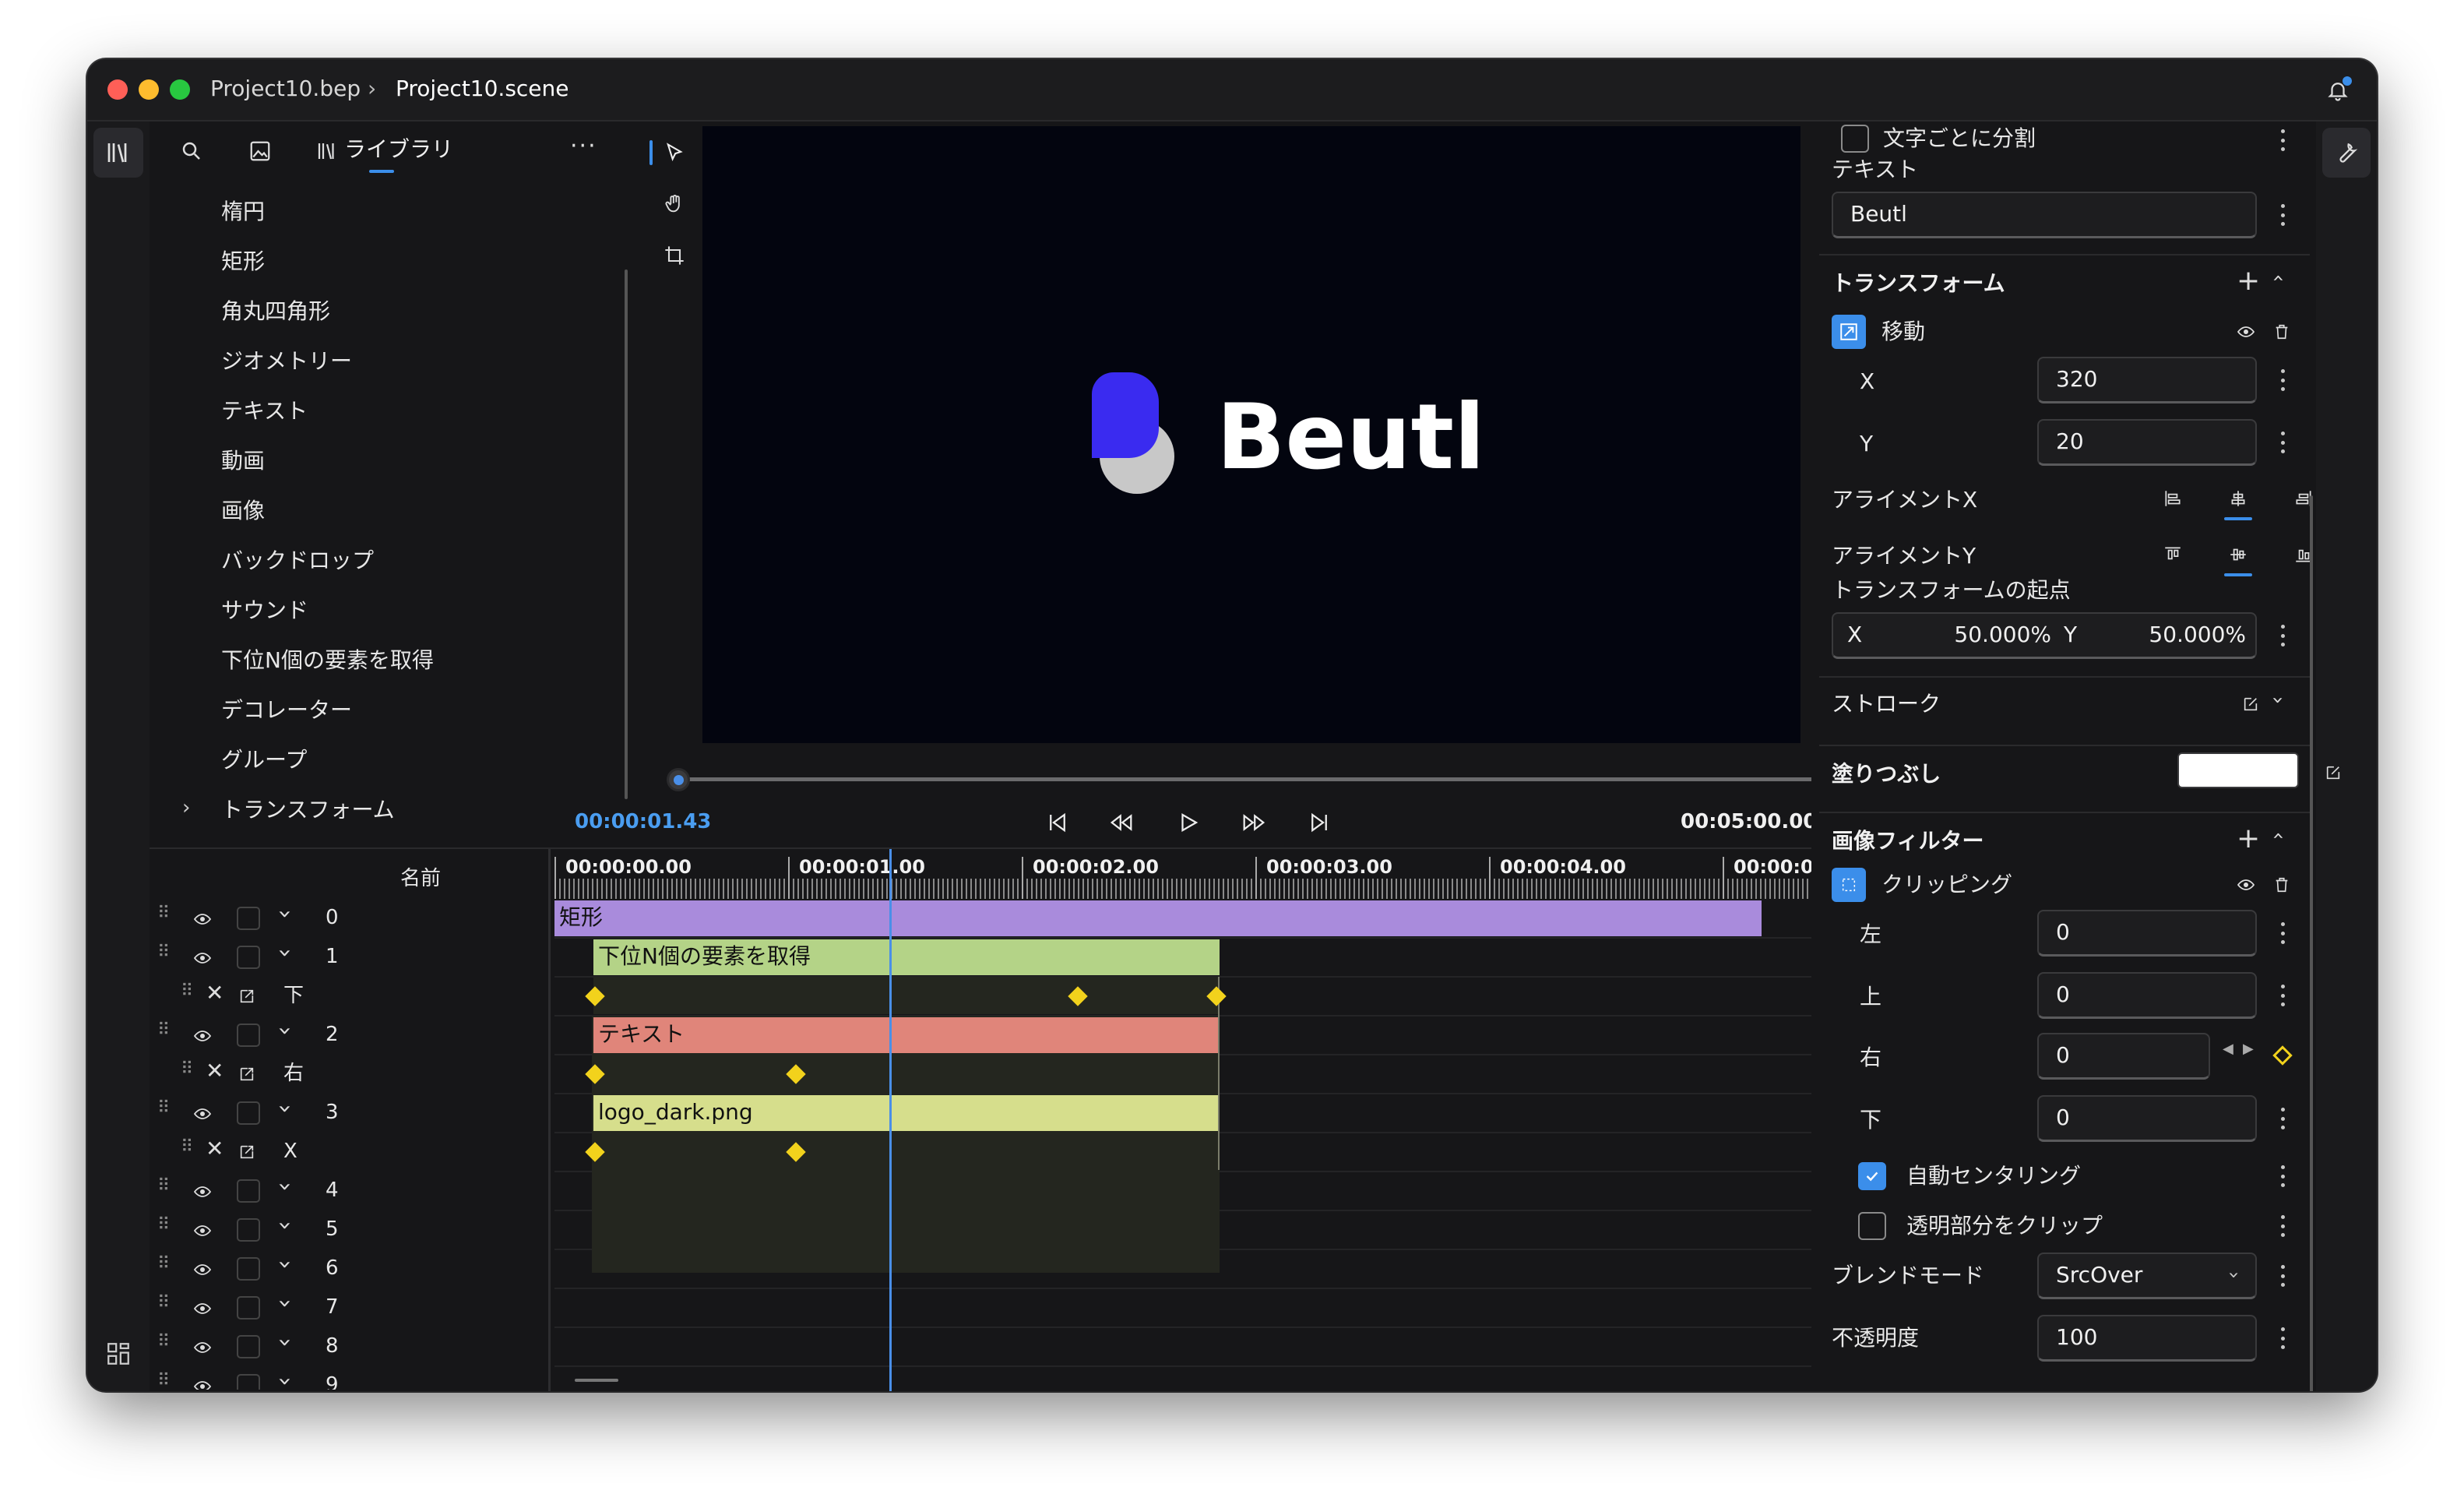  Describe the element at coordinates (597, 1380) in the screenshot. I see `timeline-h-scrollbar` at that location.